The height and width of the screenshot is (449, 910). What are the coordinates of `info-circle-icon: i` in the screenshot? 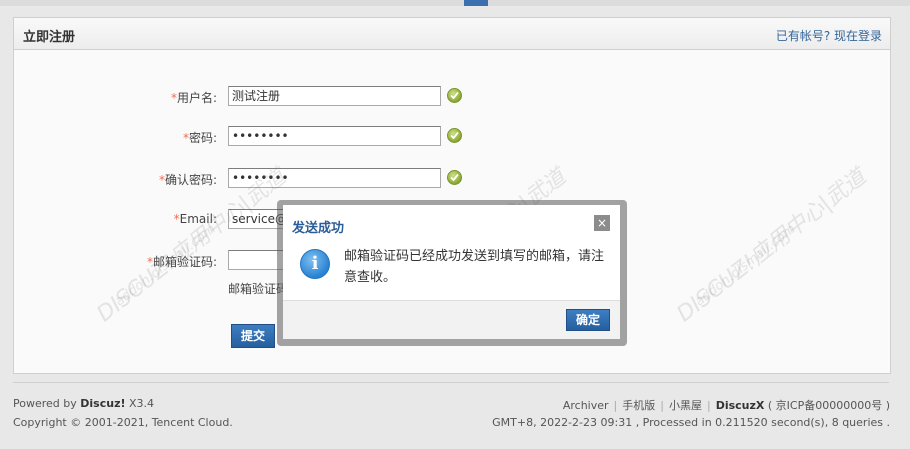 It's located at (315, 264).